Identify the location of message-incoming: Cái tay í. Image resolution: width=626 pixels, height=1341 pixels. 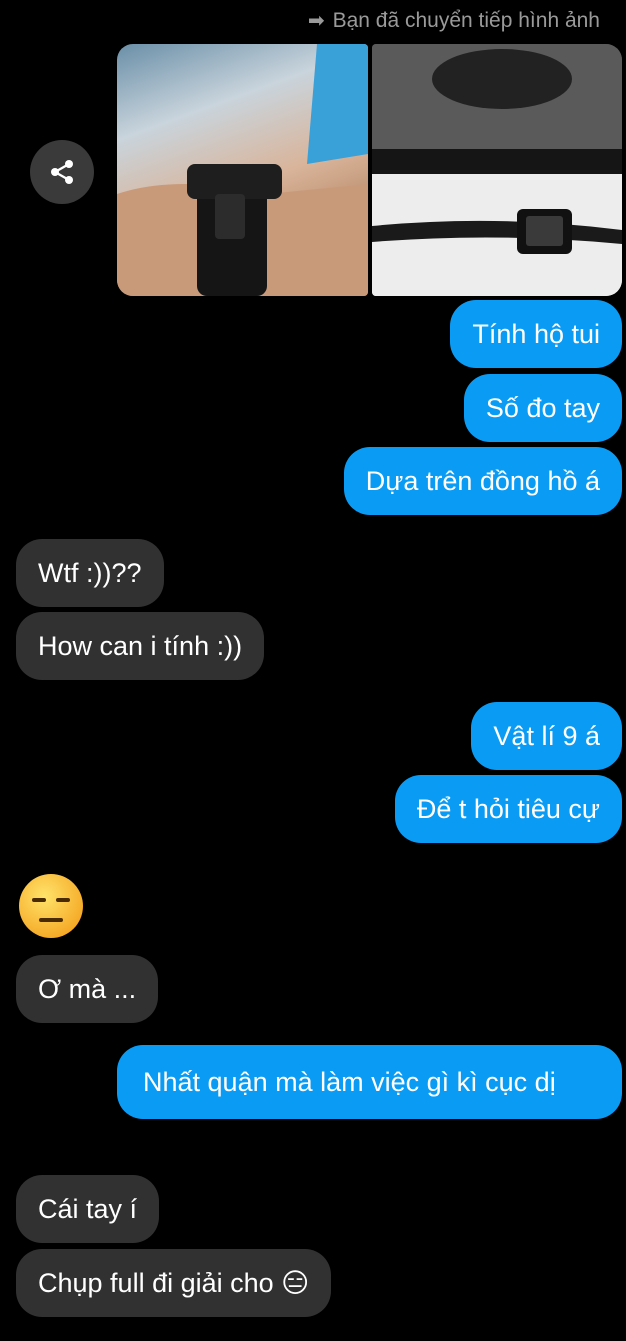
(88, 1209).